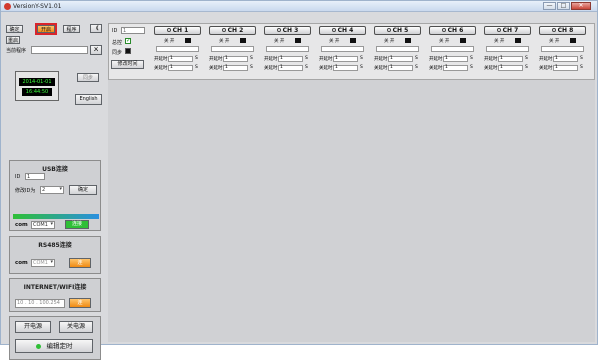 Image resolution: width=598 pixels, height=360 pixels. Describe the element at coordinates (507, 30) in the screenshot. I see `channel-7-button: CH 7` at that location.